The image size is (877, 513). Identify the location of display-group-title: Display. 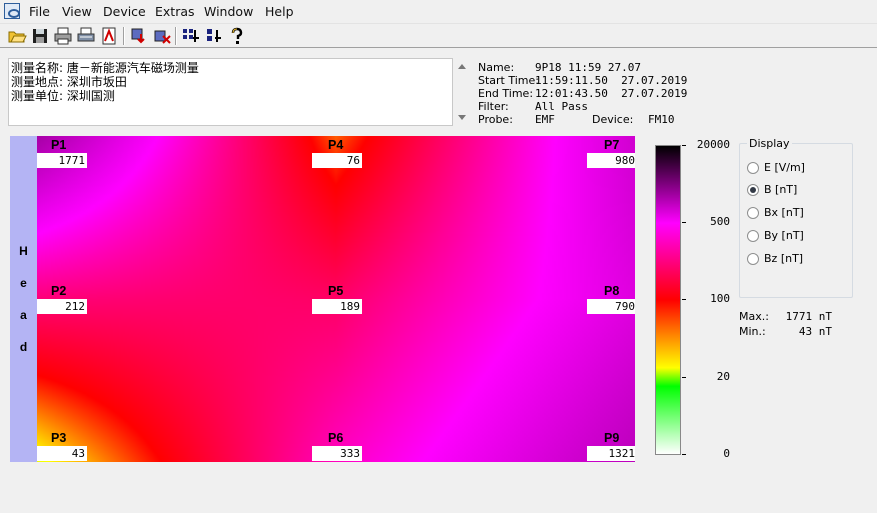
(769, 143).